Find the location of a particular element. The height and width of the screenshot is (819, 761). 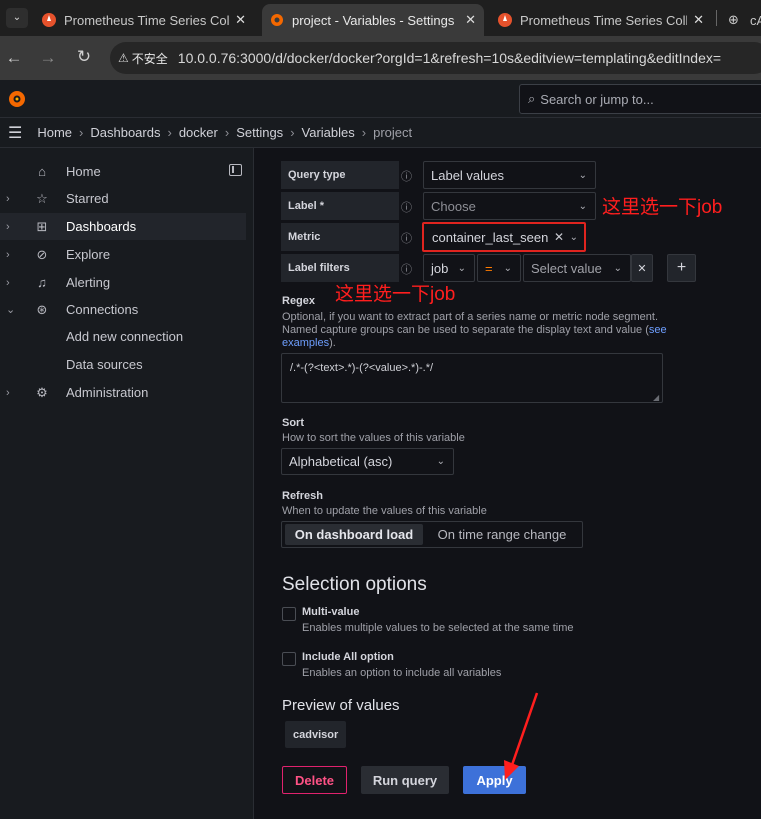

browser-tab: ⊕ cA is located at coordinates (740, 20).